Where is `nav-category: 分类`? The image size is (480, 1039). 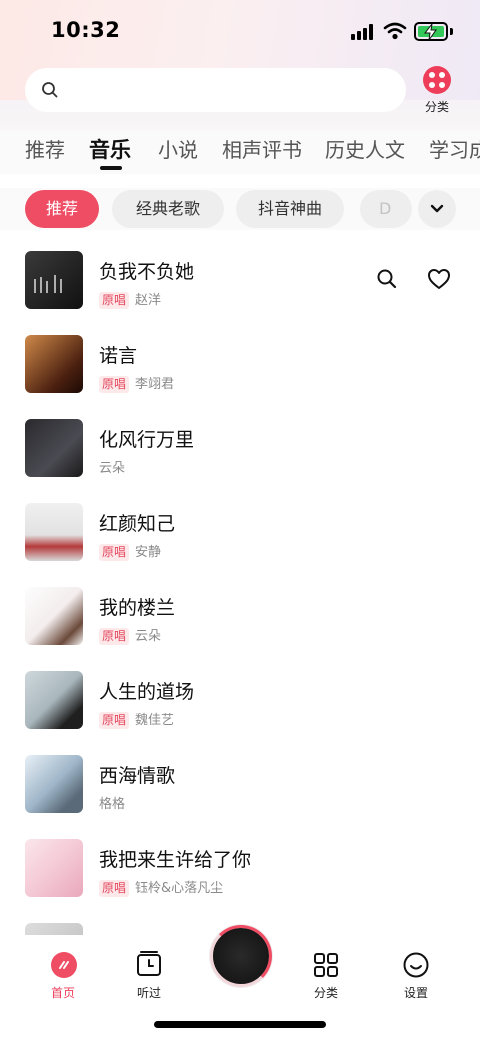
nav-category: 分类 is located at coordinates (326, 974).